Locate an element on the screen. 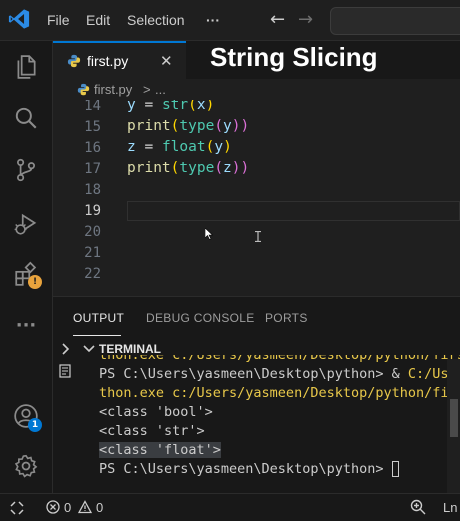 This screenshot has height=521, width=460. code-line: y = str(x) is located at coordinates (171, 106).